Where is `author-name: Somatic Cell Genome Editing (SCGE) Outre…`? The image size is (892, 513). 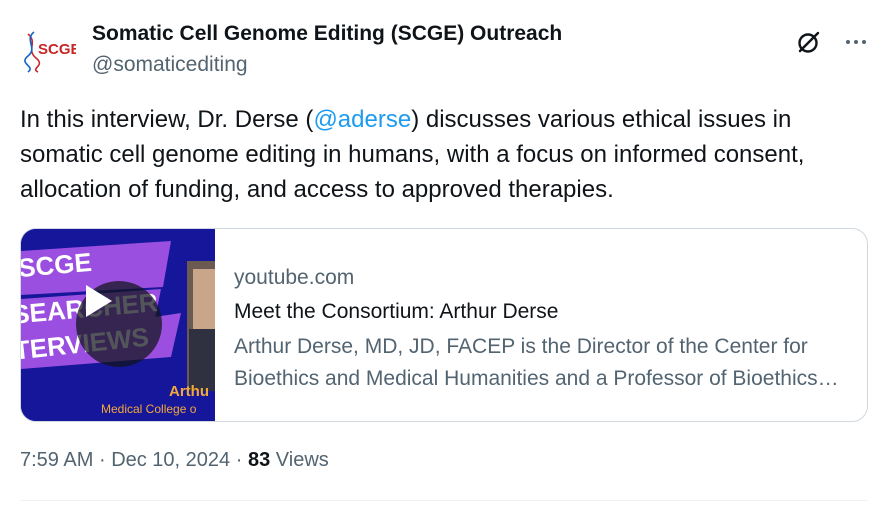
author-name: Somatic Cell Genome Editing (SCGE) Outre… is located at coordinates (327, 34).